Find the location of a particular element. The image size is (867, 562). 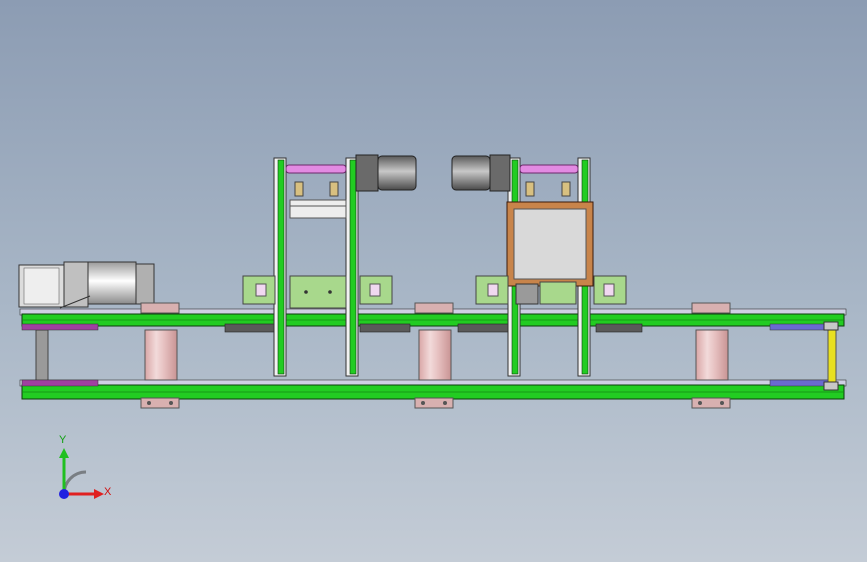

triad-axes is located at coordinates (81, 473).